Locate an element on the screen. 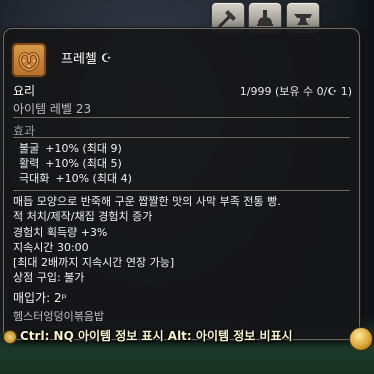  pretzel-icon is located at coordinates (29, 62).